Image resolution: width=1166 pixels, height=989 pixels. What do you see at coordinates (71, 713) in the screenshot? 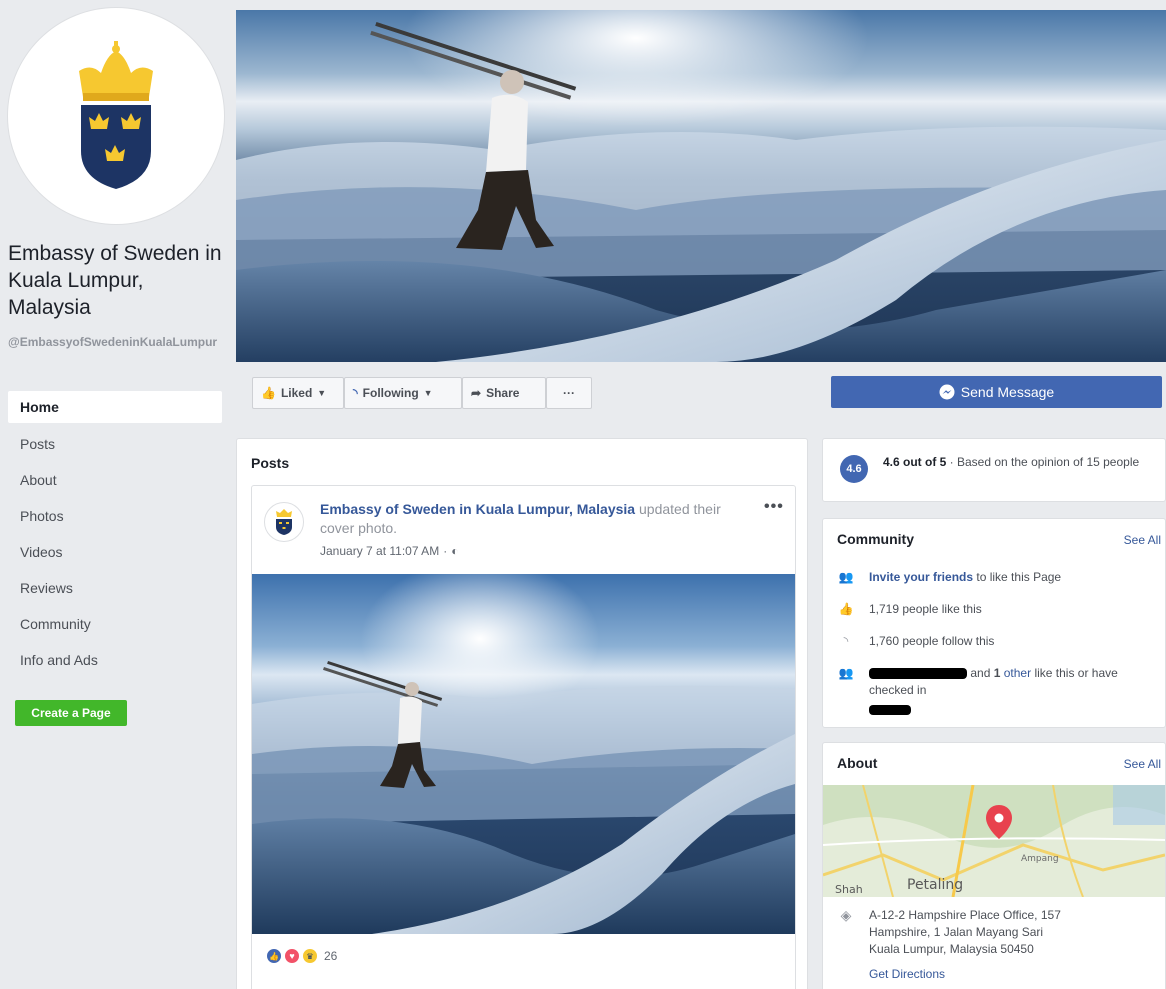
I see `create-page-button: Create a Page` at bounding box center [71, 713].